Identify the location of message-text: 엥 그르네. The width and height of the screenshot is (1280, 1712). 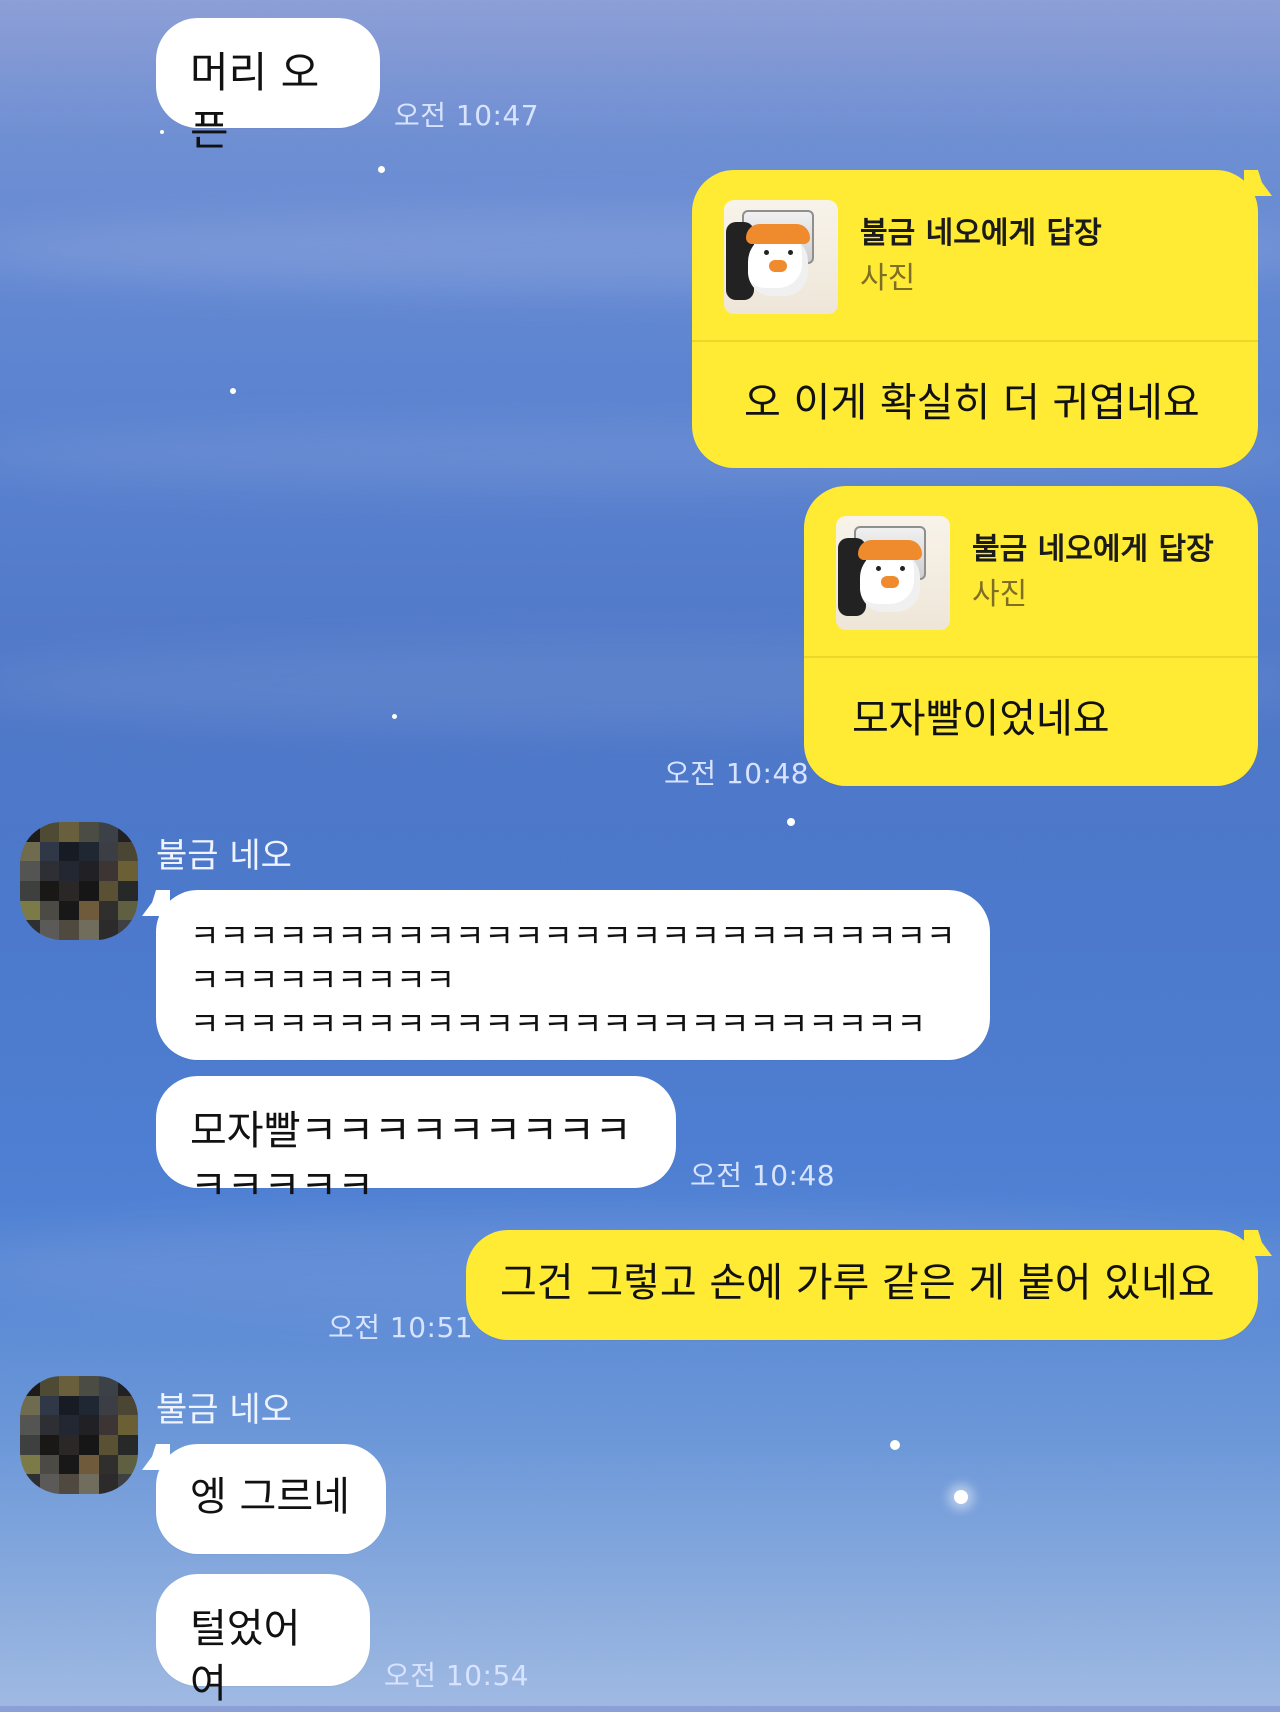
(270, 1497).